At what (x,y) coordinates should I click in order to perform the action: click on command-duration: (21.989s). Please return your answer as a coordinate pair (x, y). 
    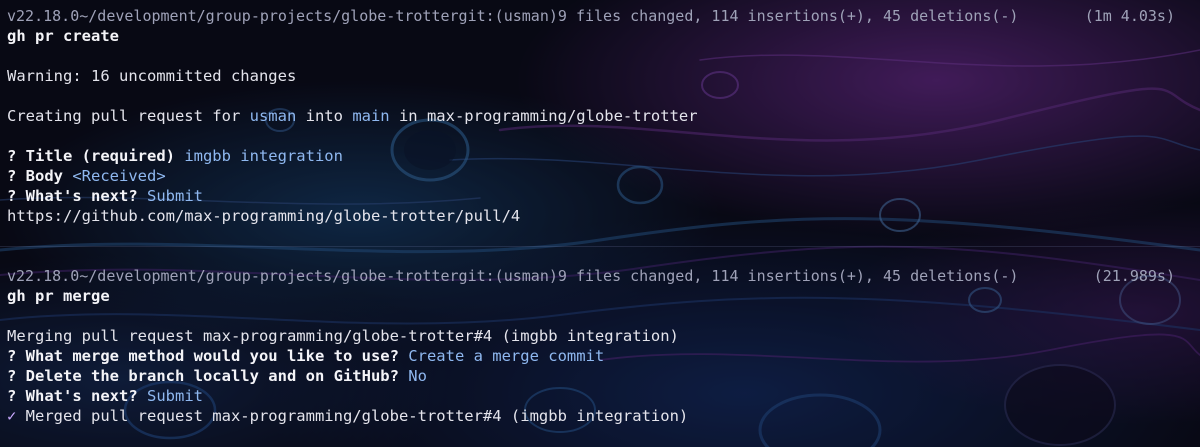
    Looking at the image, I should click on (1134, 276).